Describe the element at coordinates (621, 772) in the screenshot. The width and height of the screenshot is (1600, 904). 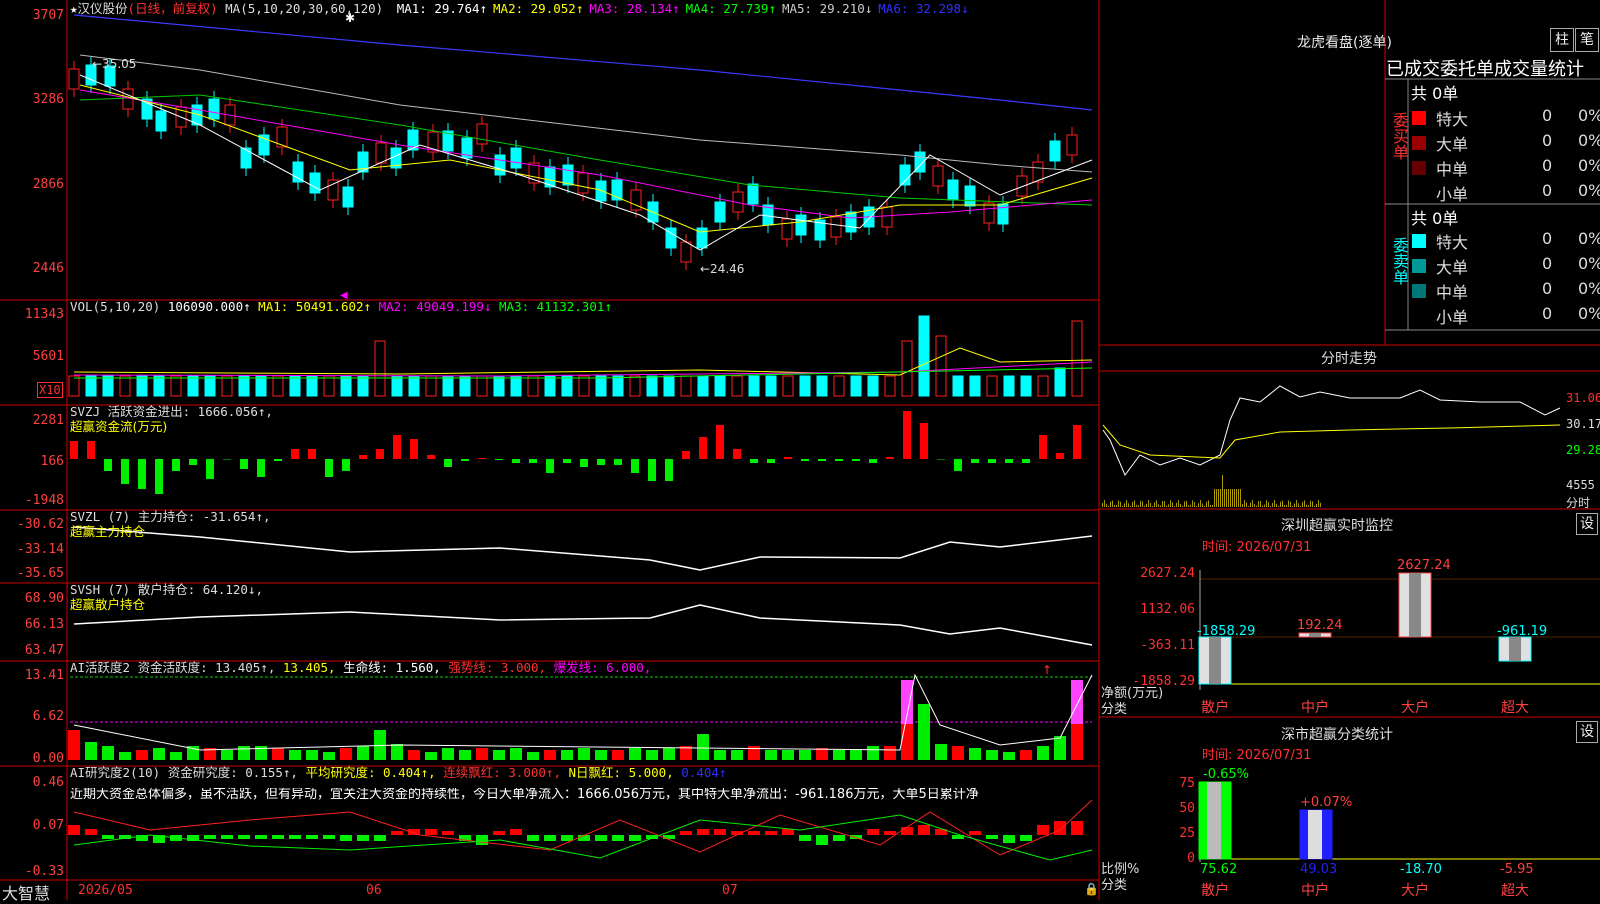
I see `ai-research-nday: N日飘红: 5.000,` at that location.